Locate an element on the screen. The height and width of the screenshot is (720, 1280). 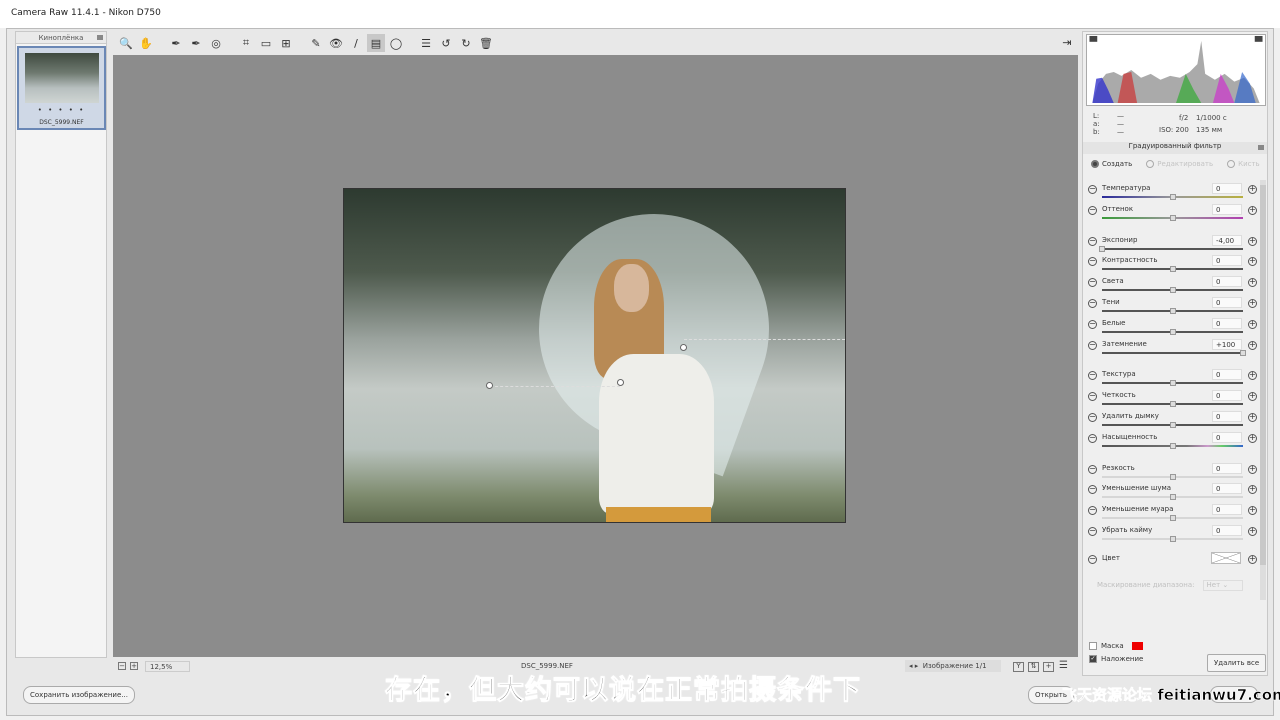
gradient-end-handle is located at coordinates (683, 347).